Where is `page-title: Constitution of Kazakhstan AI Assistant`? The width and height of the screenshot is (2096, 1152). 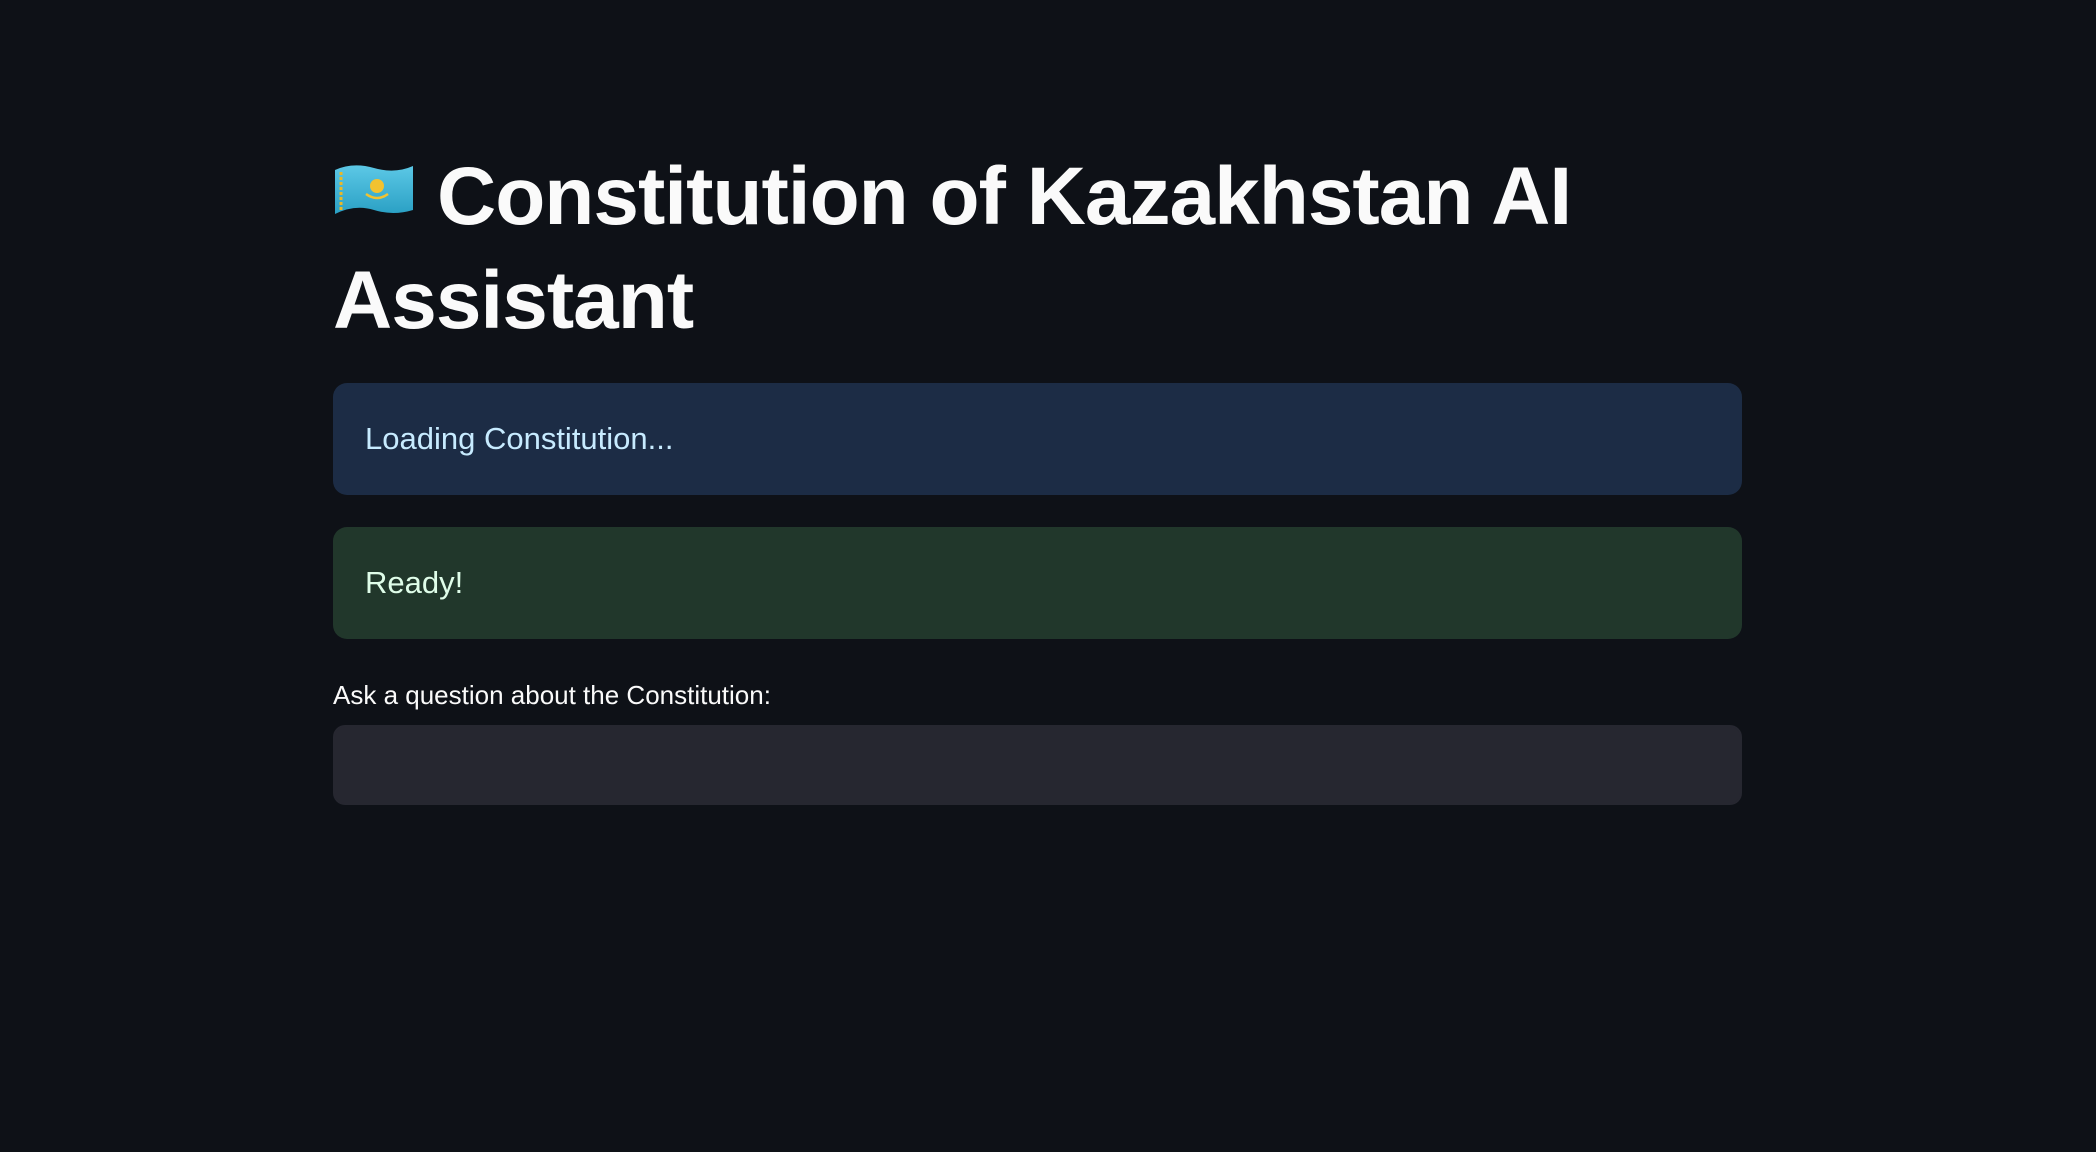 page-title: Constitution of Kazakhstan AI Assistant is located at coordinates (1037, 249).